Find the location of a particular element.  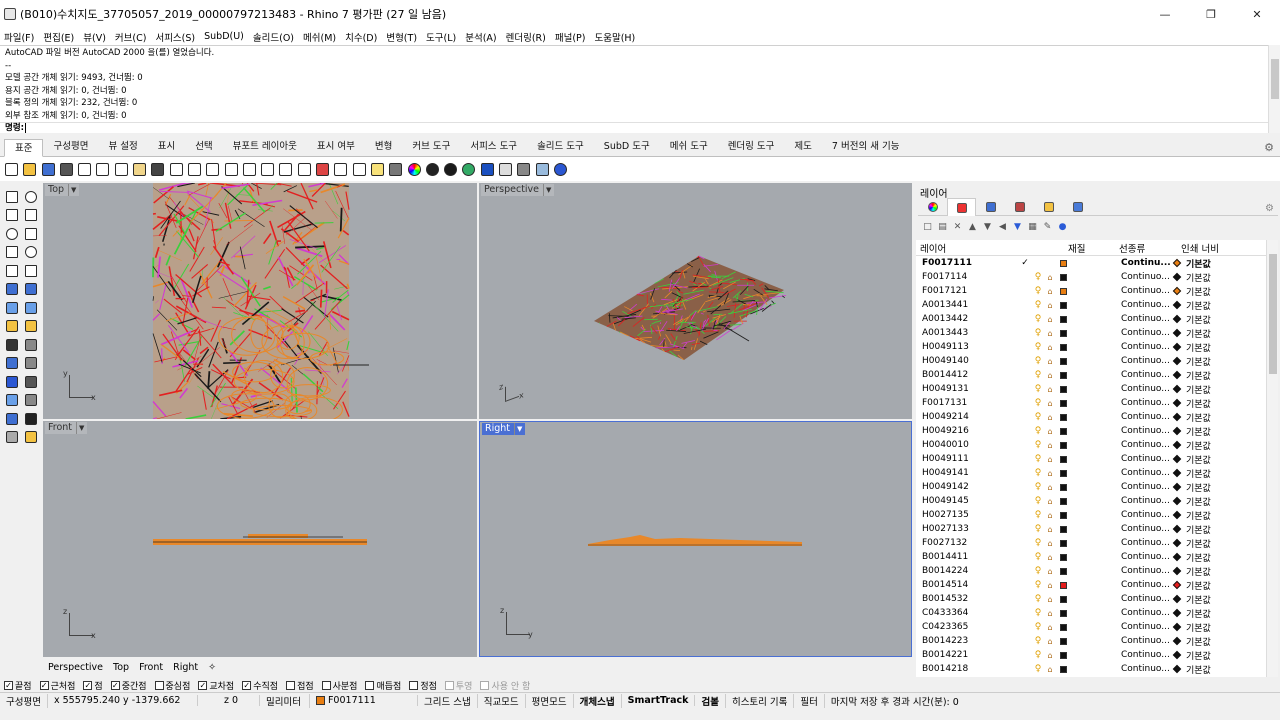

set-view-icon is located at coordinates (322, 169).